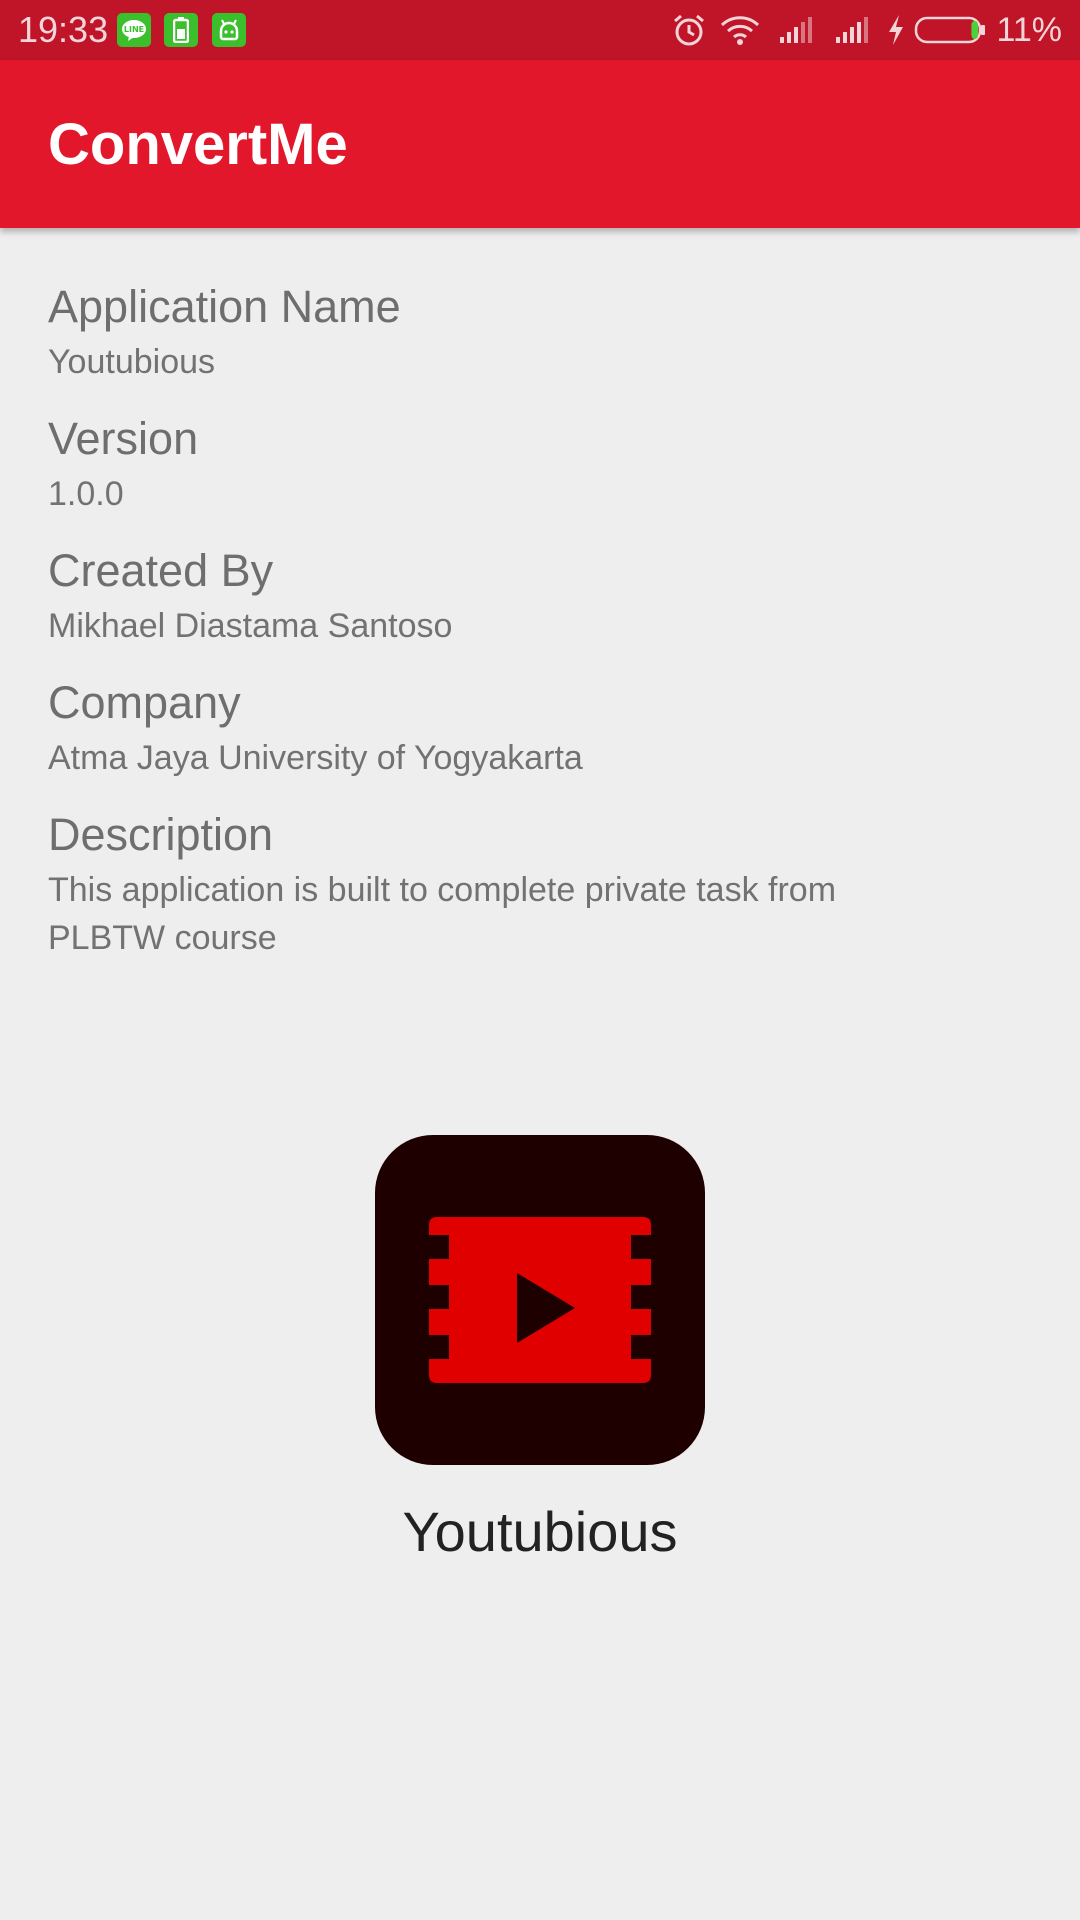  What do you see at coordinates (528, 463) in the screenshot?
I see `info-item-version: Version 1.0.0` at bounding box center [528, 463].